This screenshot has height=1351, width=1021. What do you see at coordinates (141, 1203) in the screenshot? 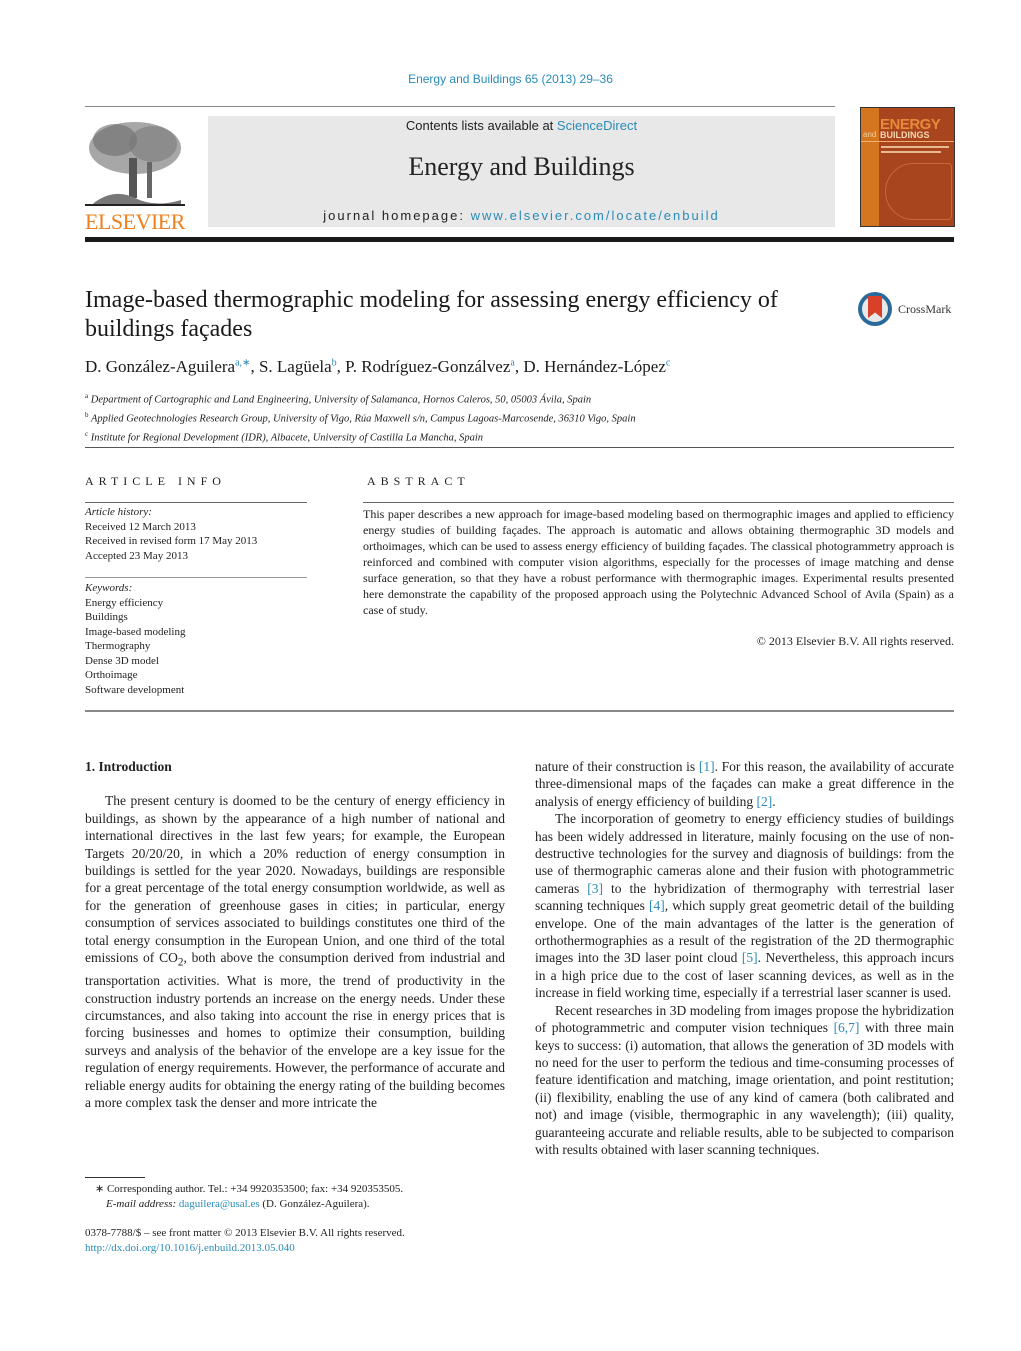
I see `email-label: E-mail address:` at bounding box center [141, 1203].